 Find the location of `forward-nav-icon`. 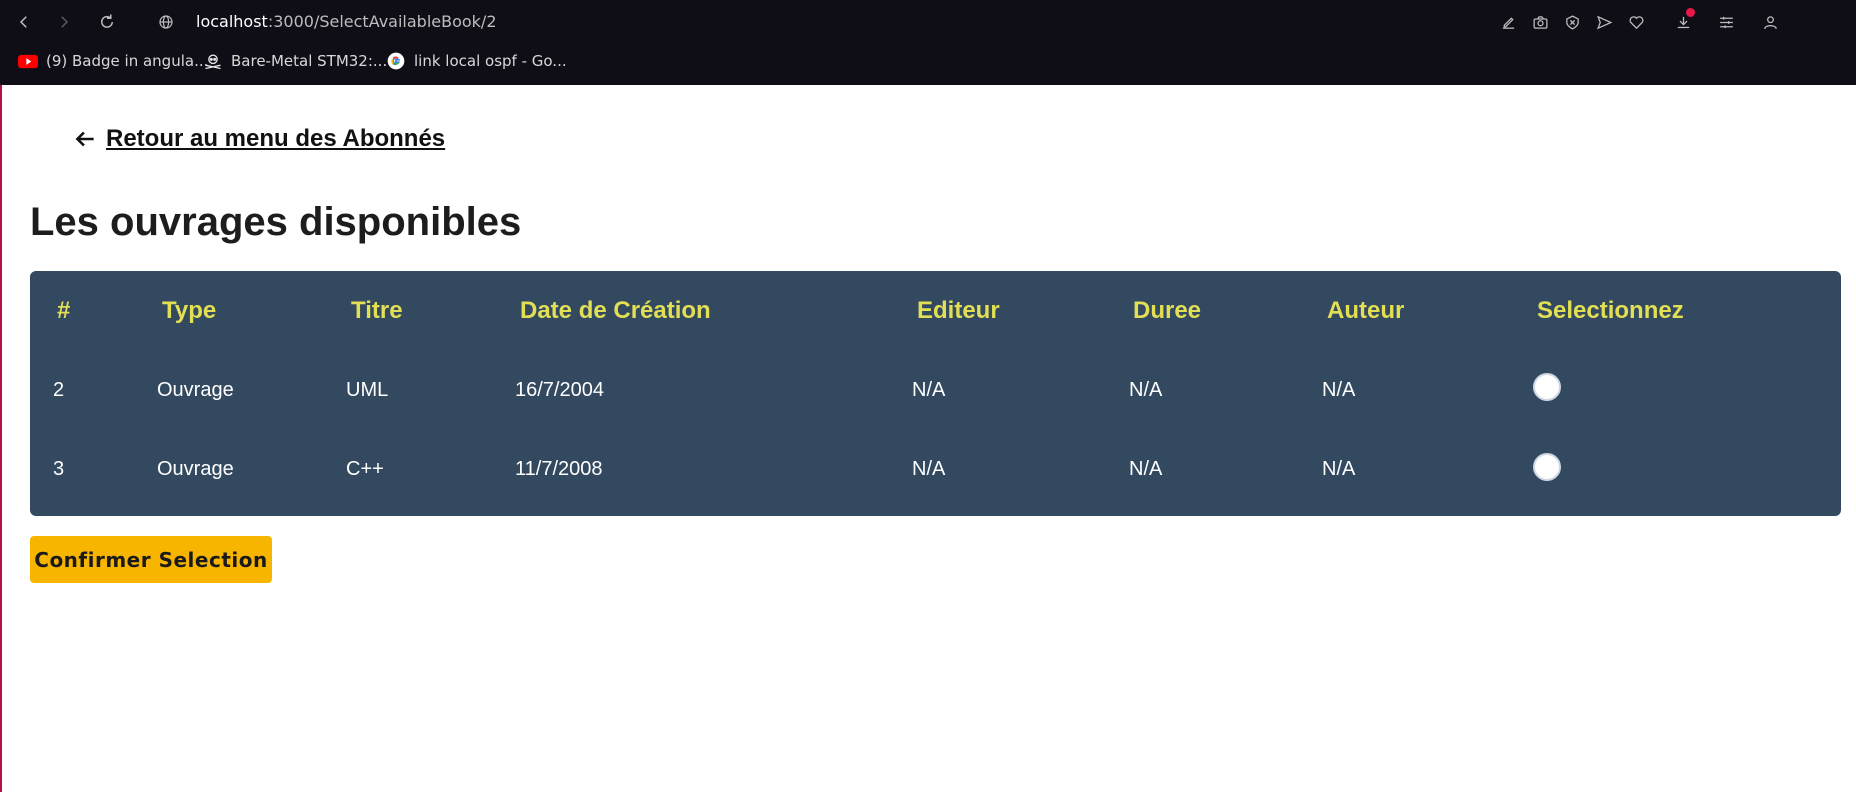

forward-nav-icon is located at coordinates (64, 22).